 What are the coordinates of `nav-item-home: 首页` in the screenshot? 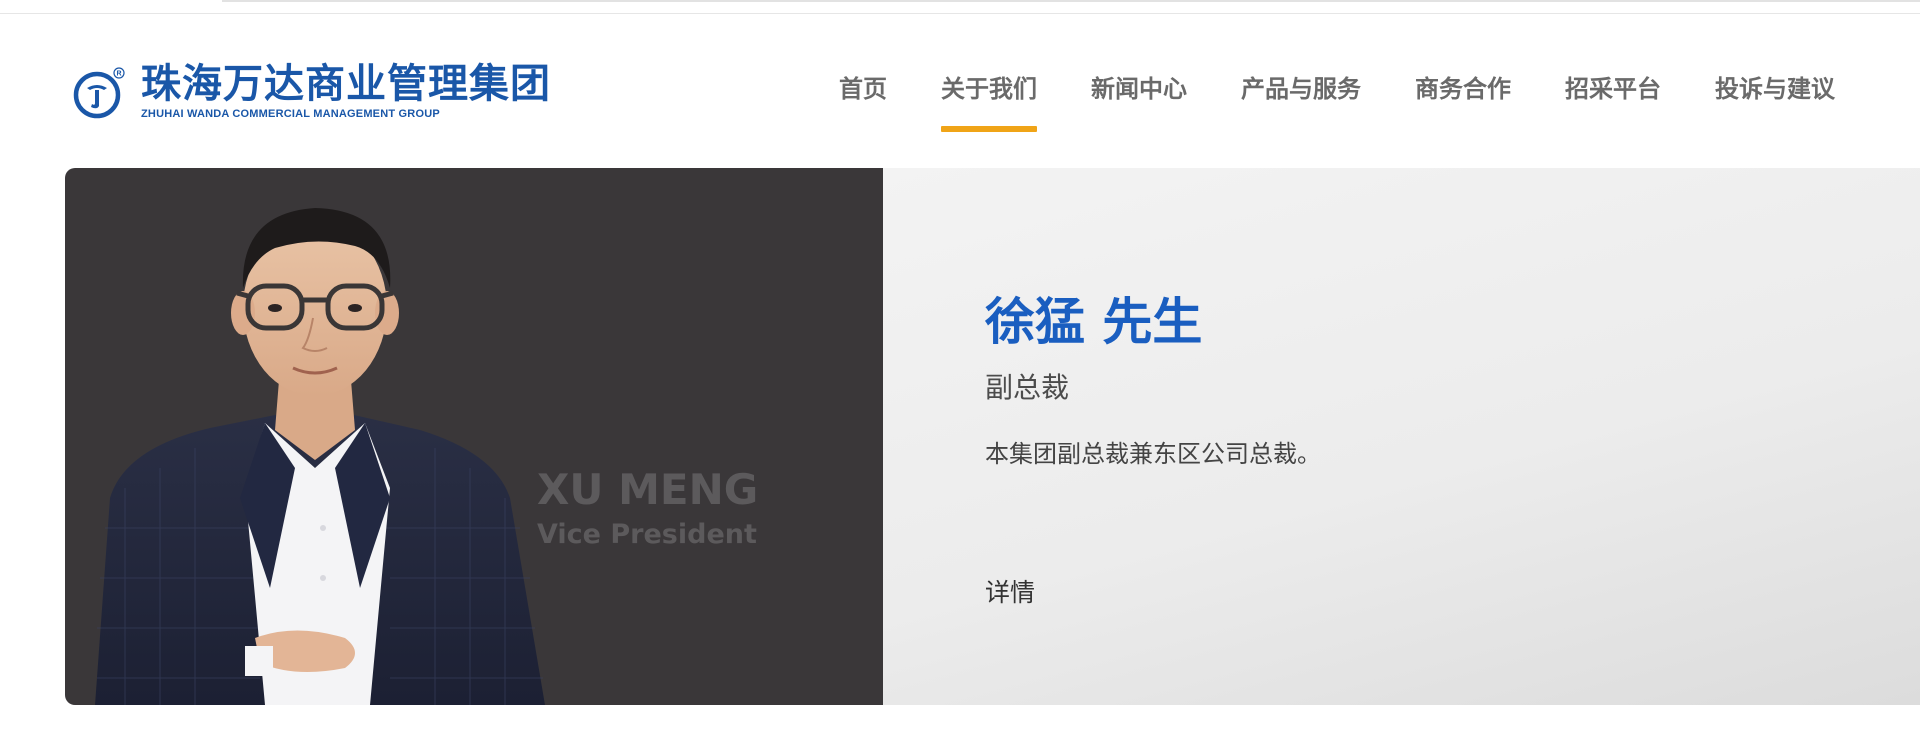 It's located at (863, 102).